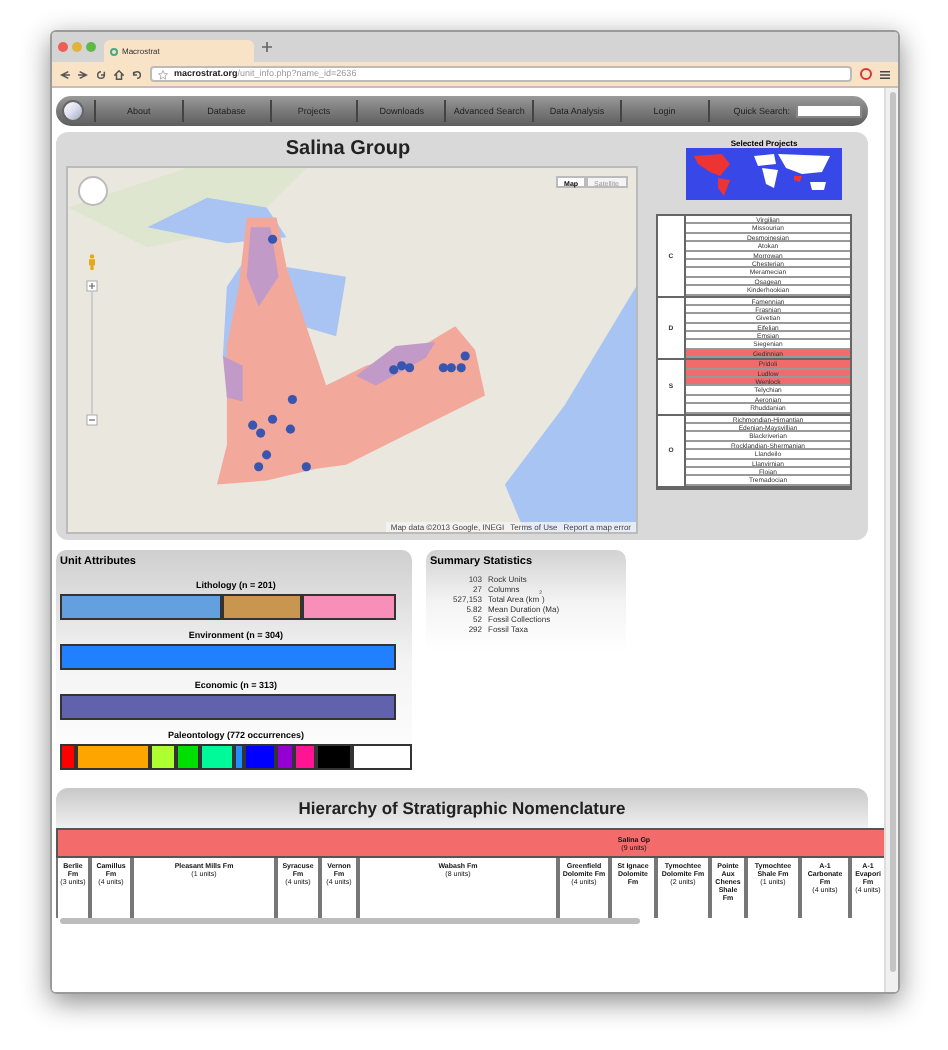 The height and width of the screenshot is (1050, 948). I want to click on section-title: Hierarchy of Stratigraphic Nomenclature, so click(462, 808).